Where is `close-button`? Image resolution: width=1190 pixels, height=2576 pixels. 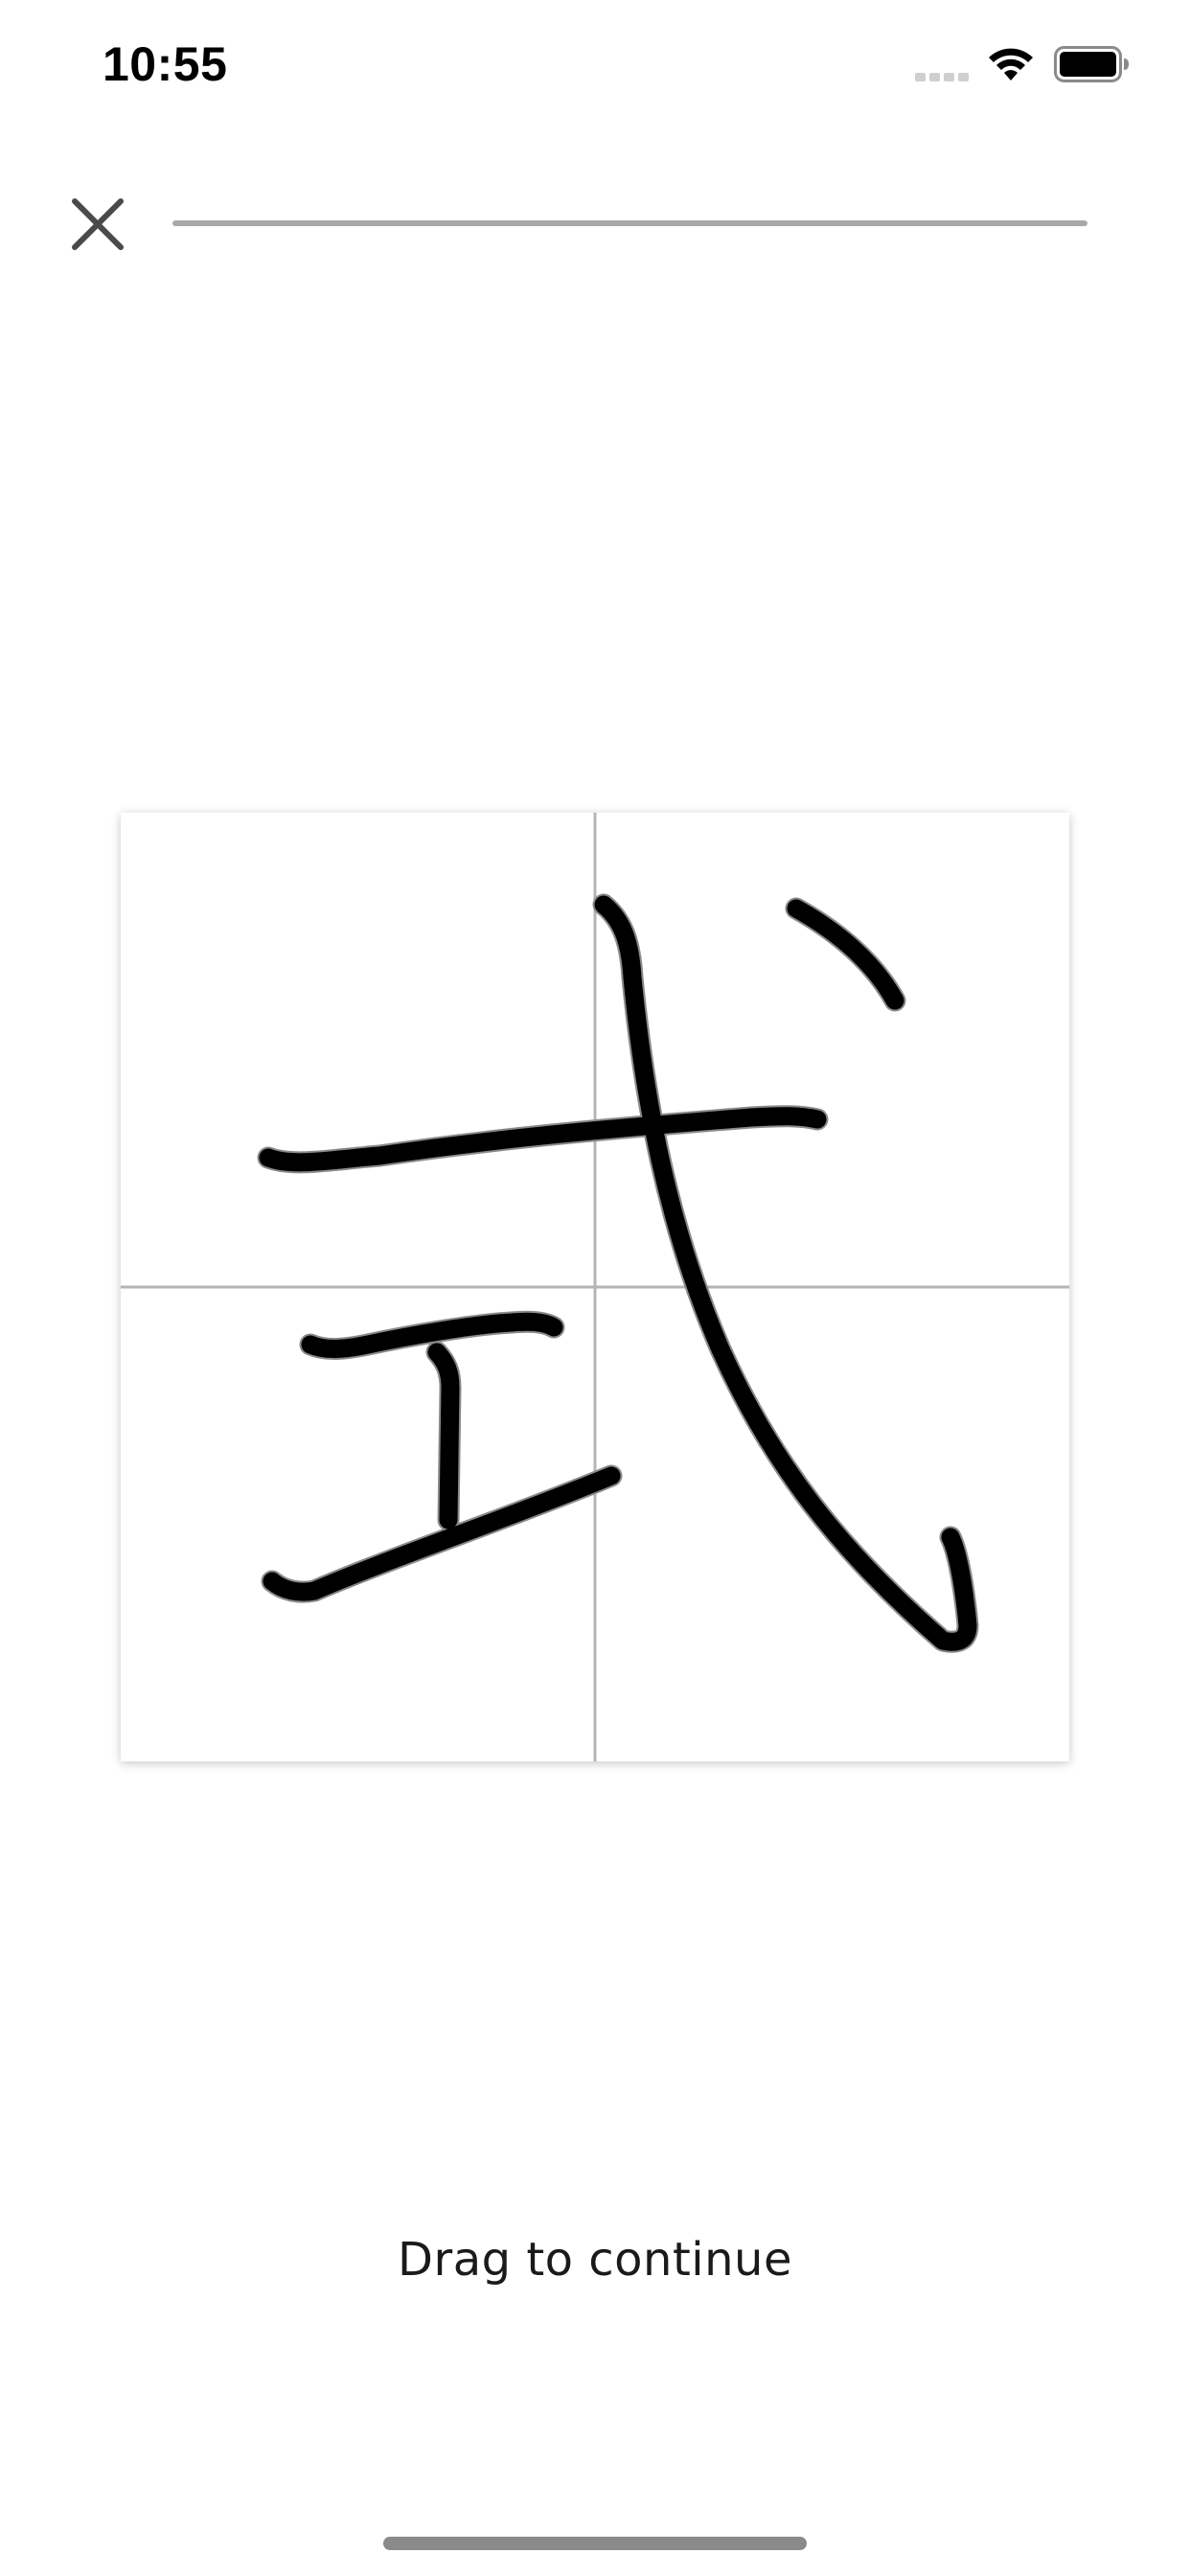
close-button is located at coordinates (97, 224).